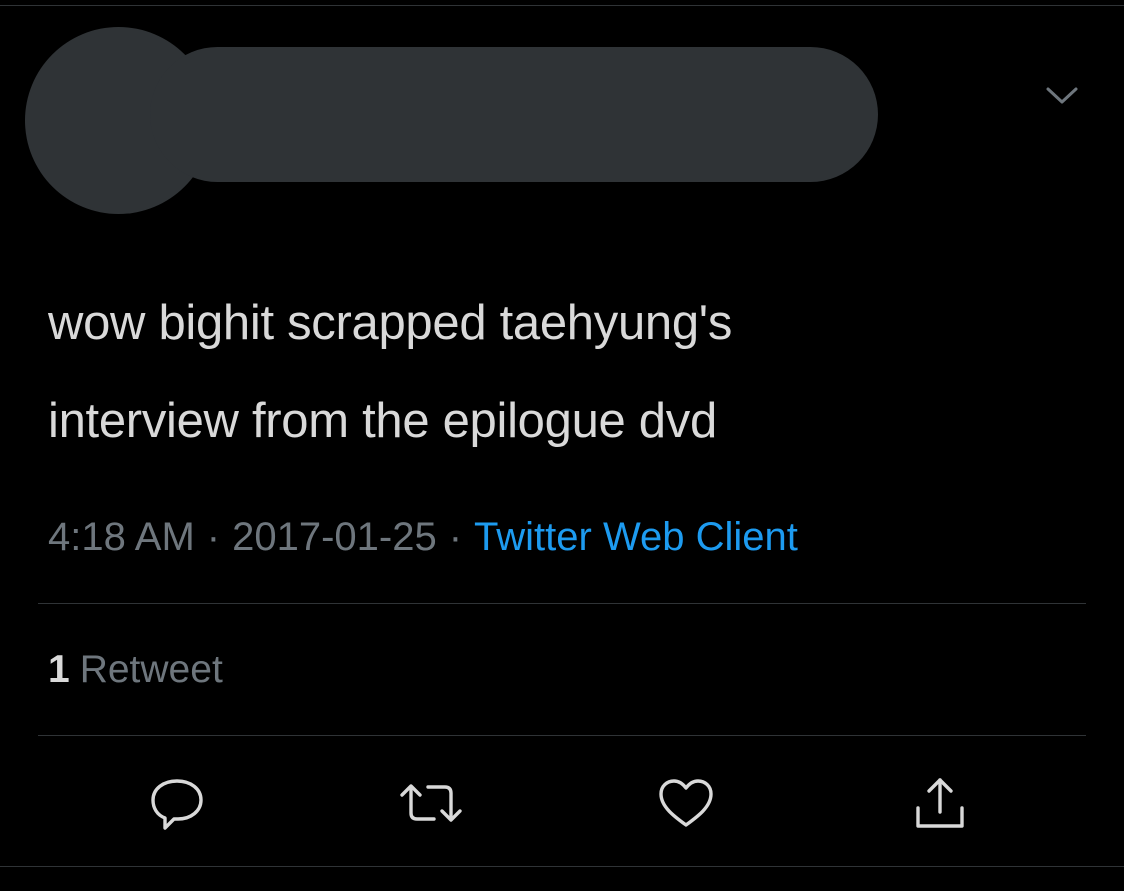 This screenshot has height=891, width=1124. What do you see at coordinates (334, 537) in the screenshot?
I see `tweet-date: 2017-01-25` at bounding box center [334, 537].